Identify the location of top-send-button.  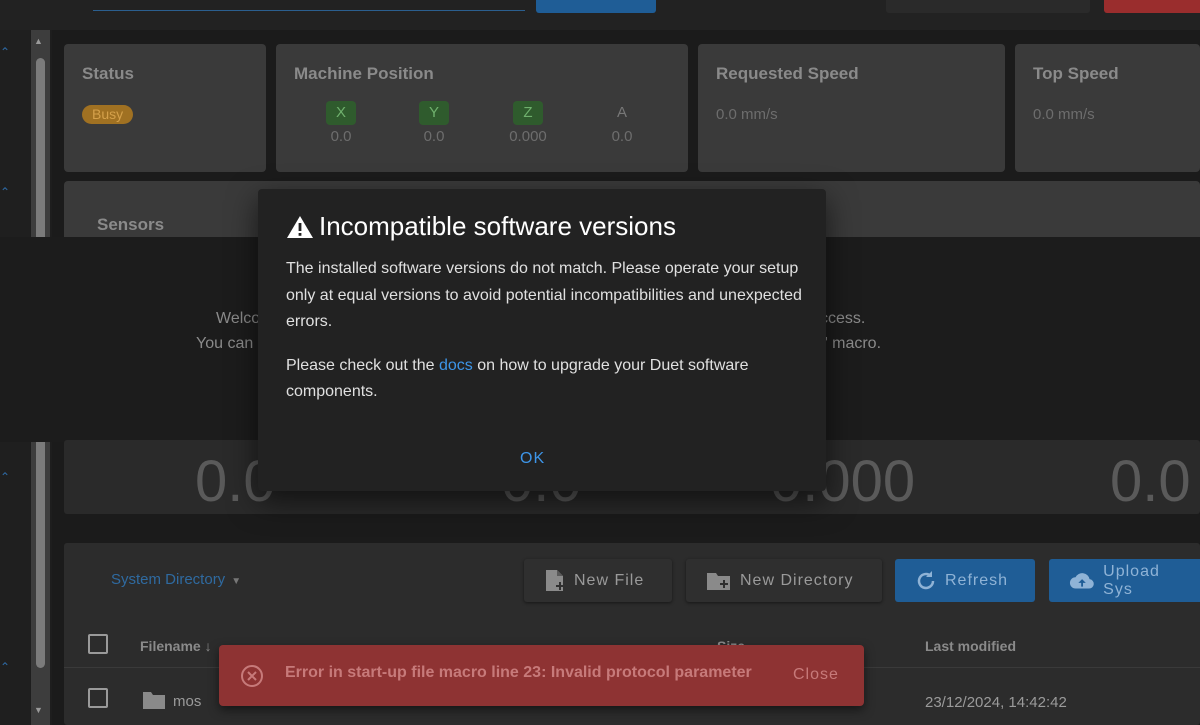
(596, 6).